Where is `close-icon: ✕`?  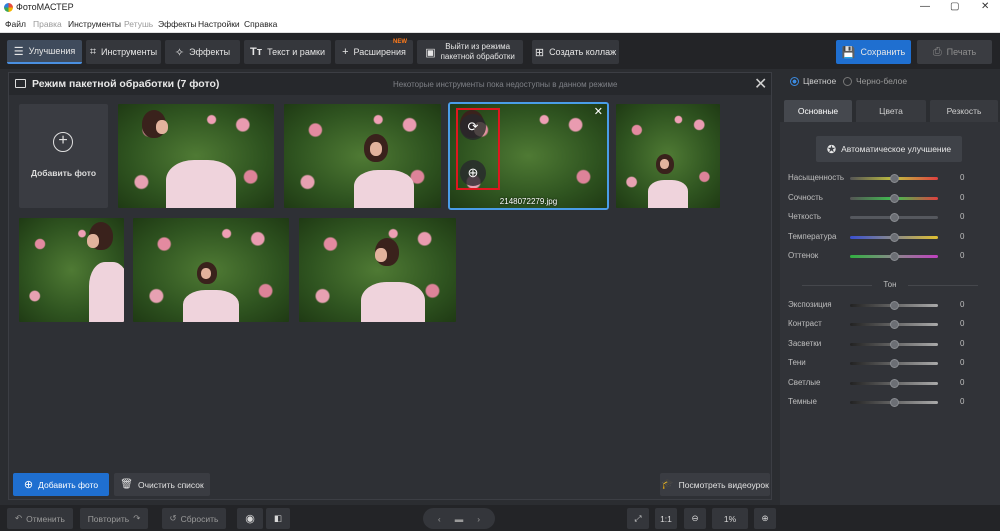
close-icon: ✕ is located at coordinates (760, 84).